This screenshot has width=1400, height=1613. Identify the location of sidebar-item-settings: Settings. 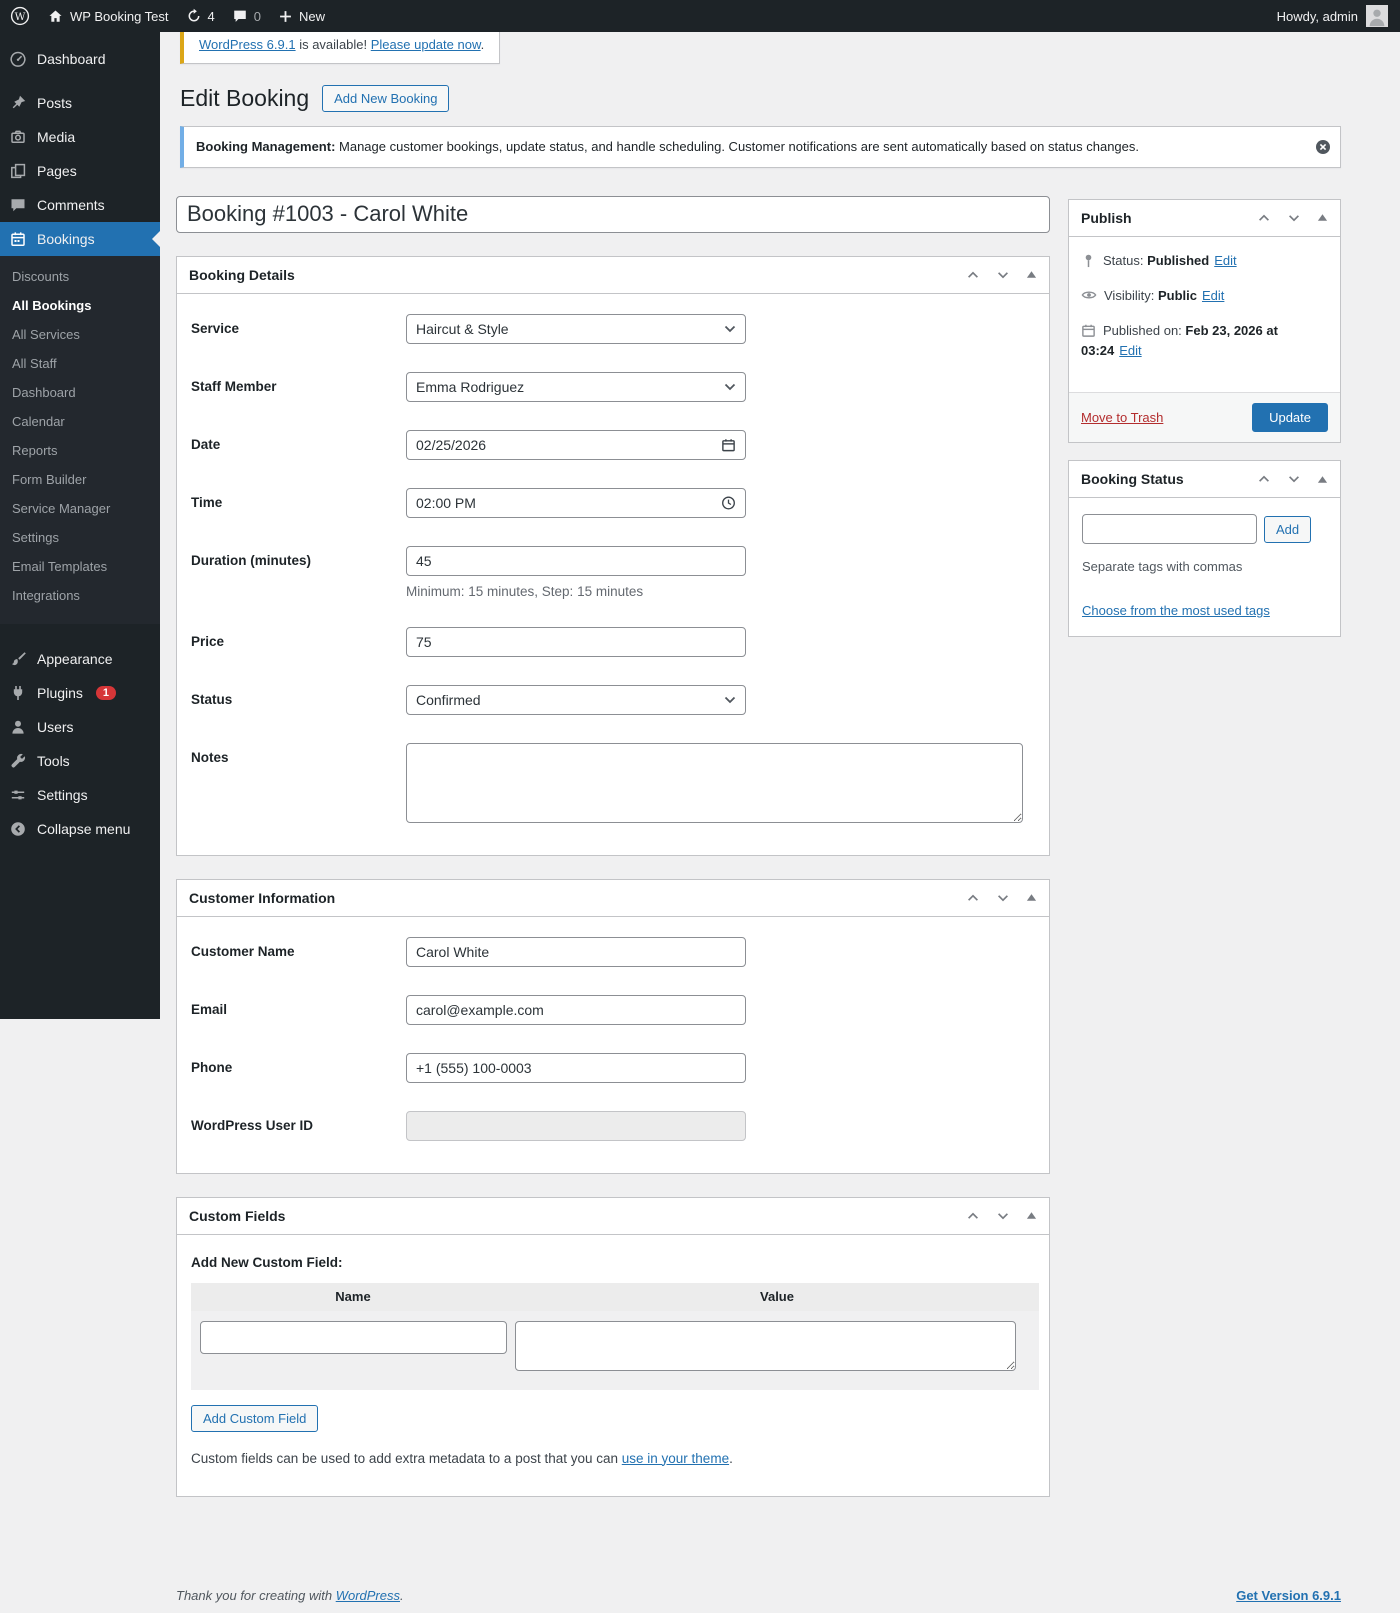
(80, 795).